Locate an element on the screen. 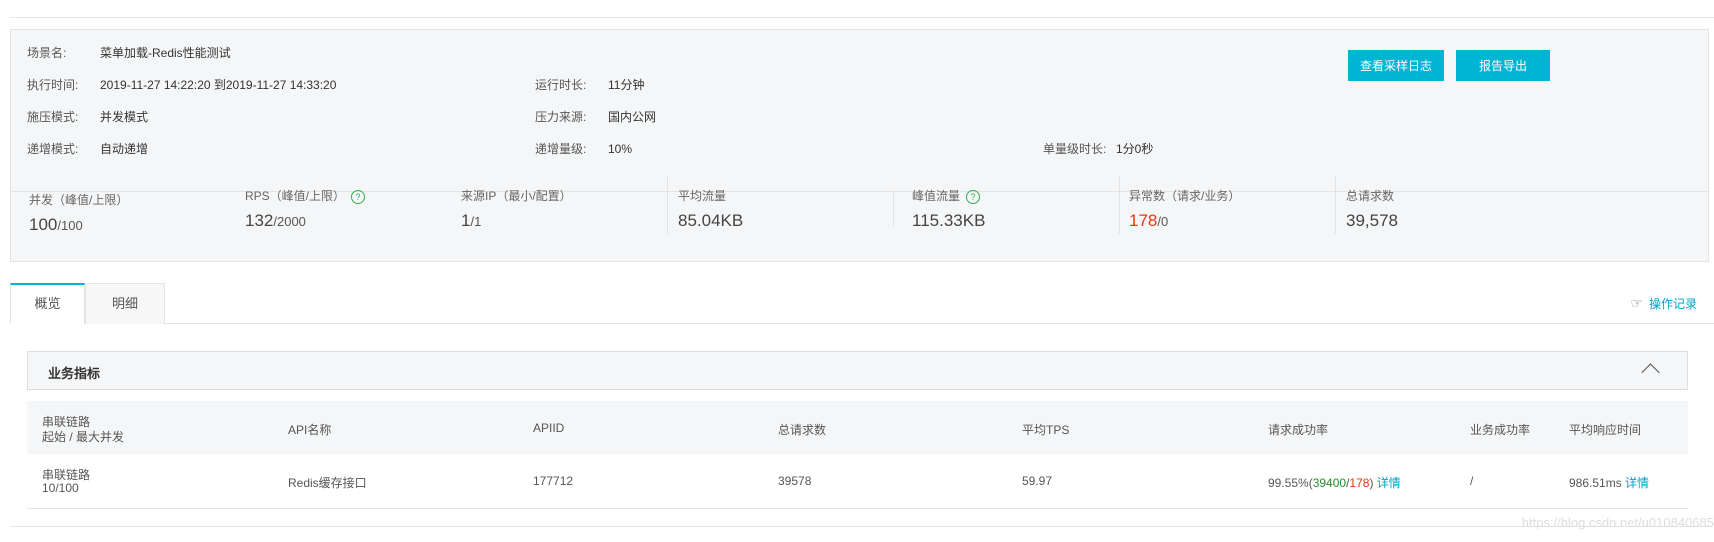 The image size is (1714, 542). top-divider is located at coordinates (862, 17).